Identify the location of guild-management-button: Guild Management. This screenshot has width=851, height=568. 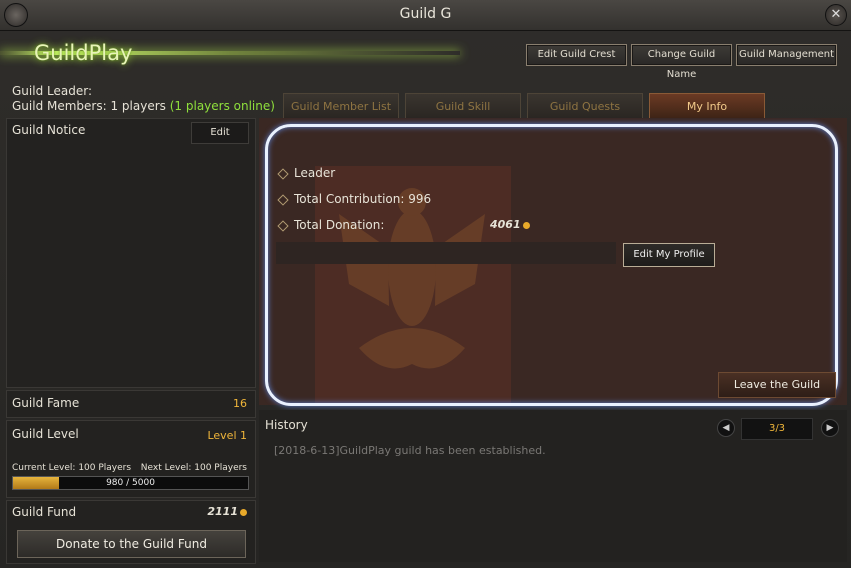
(786, 55).